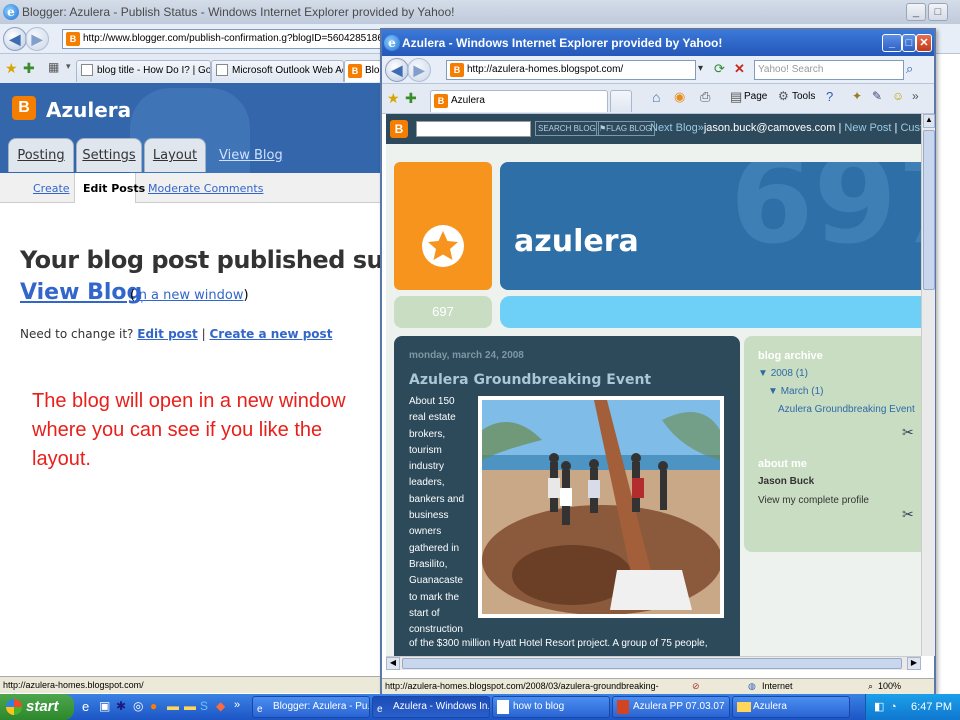 The width and height of the screenshot is (960, 720). I want to click on refresh-icon: ⟳, so click(719, 69).